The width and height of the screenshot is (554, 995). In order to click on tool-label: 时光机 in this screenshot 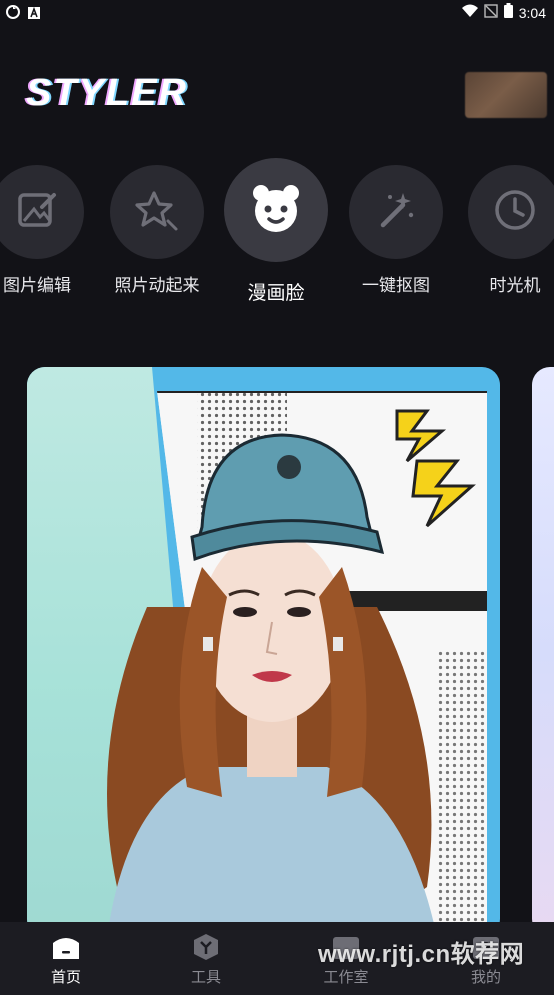, I will do `click(515, 286)`.